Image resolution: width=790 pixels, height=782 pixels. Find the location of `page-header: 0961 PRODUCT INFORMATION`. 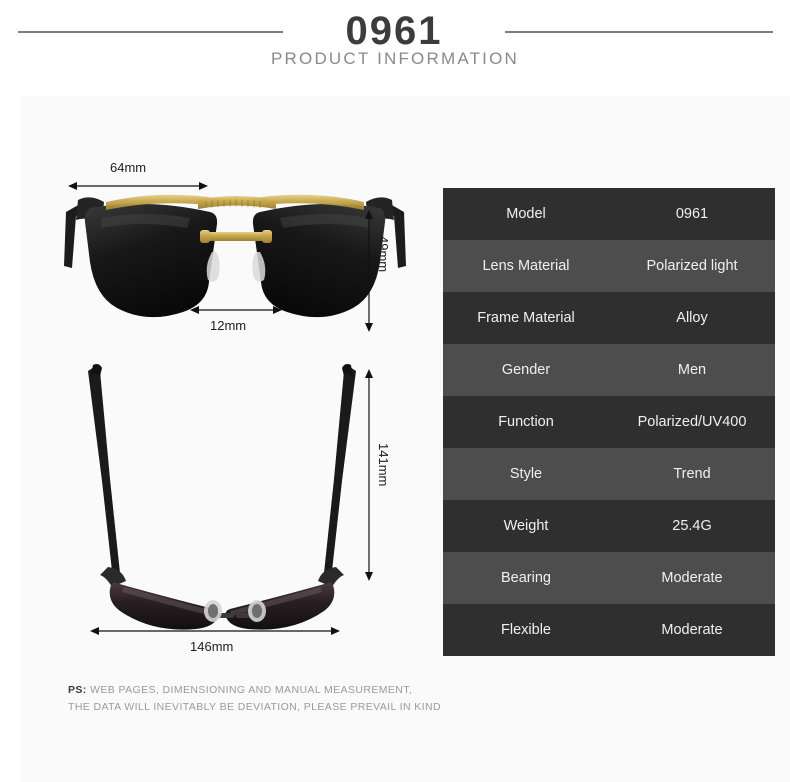

page-header: 0961 PRODUCT INFORMATION is located at coordinates (395, 48).